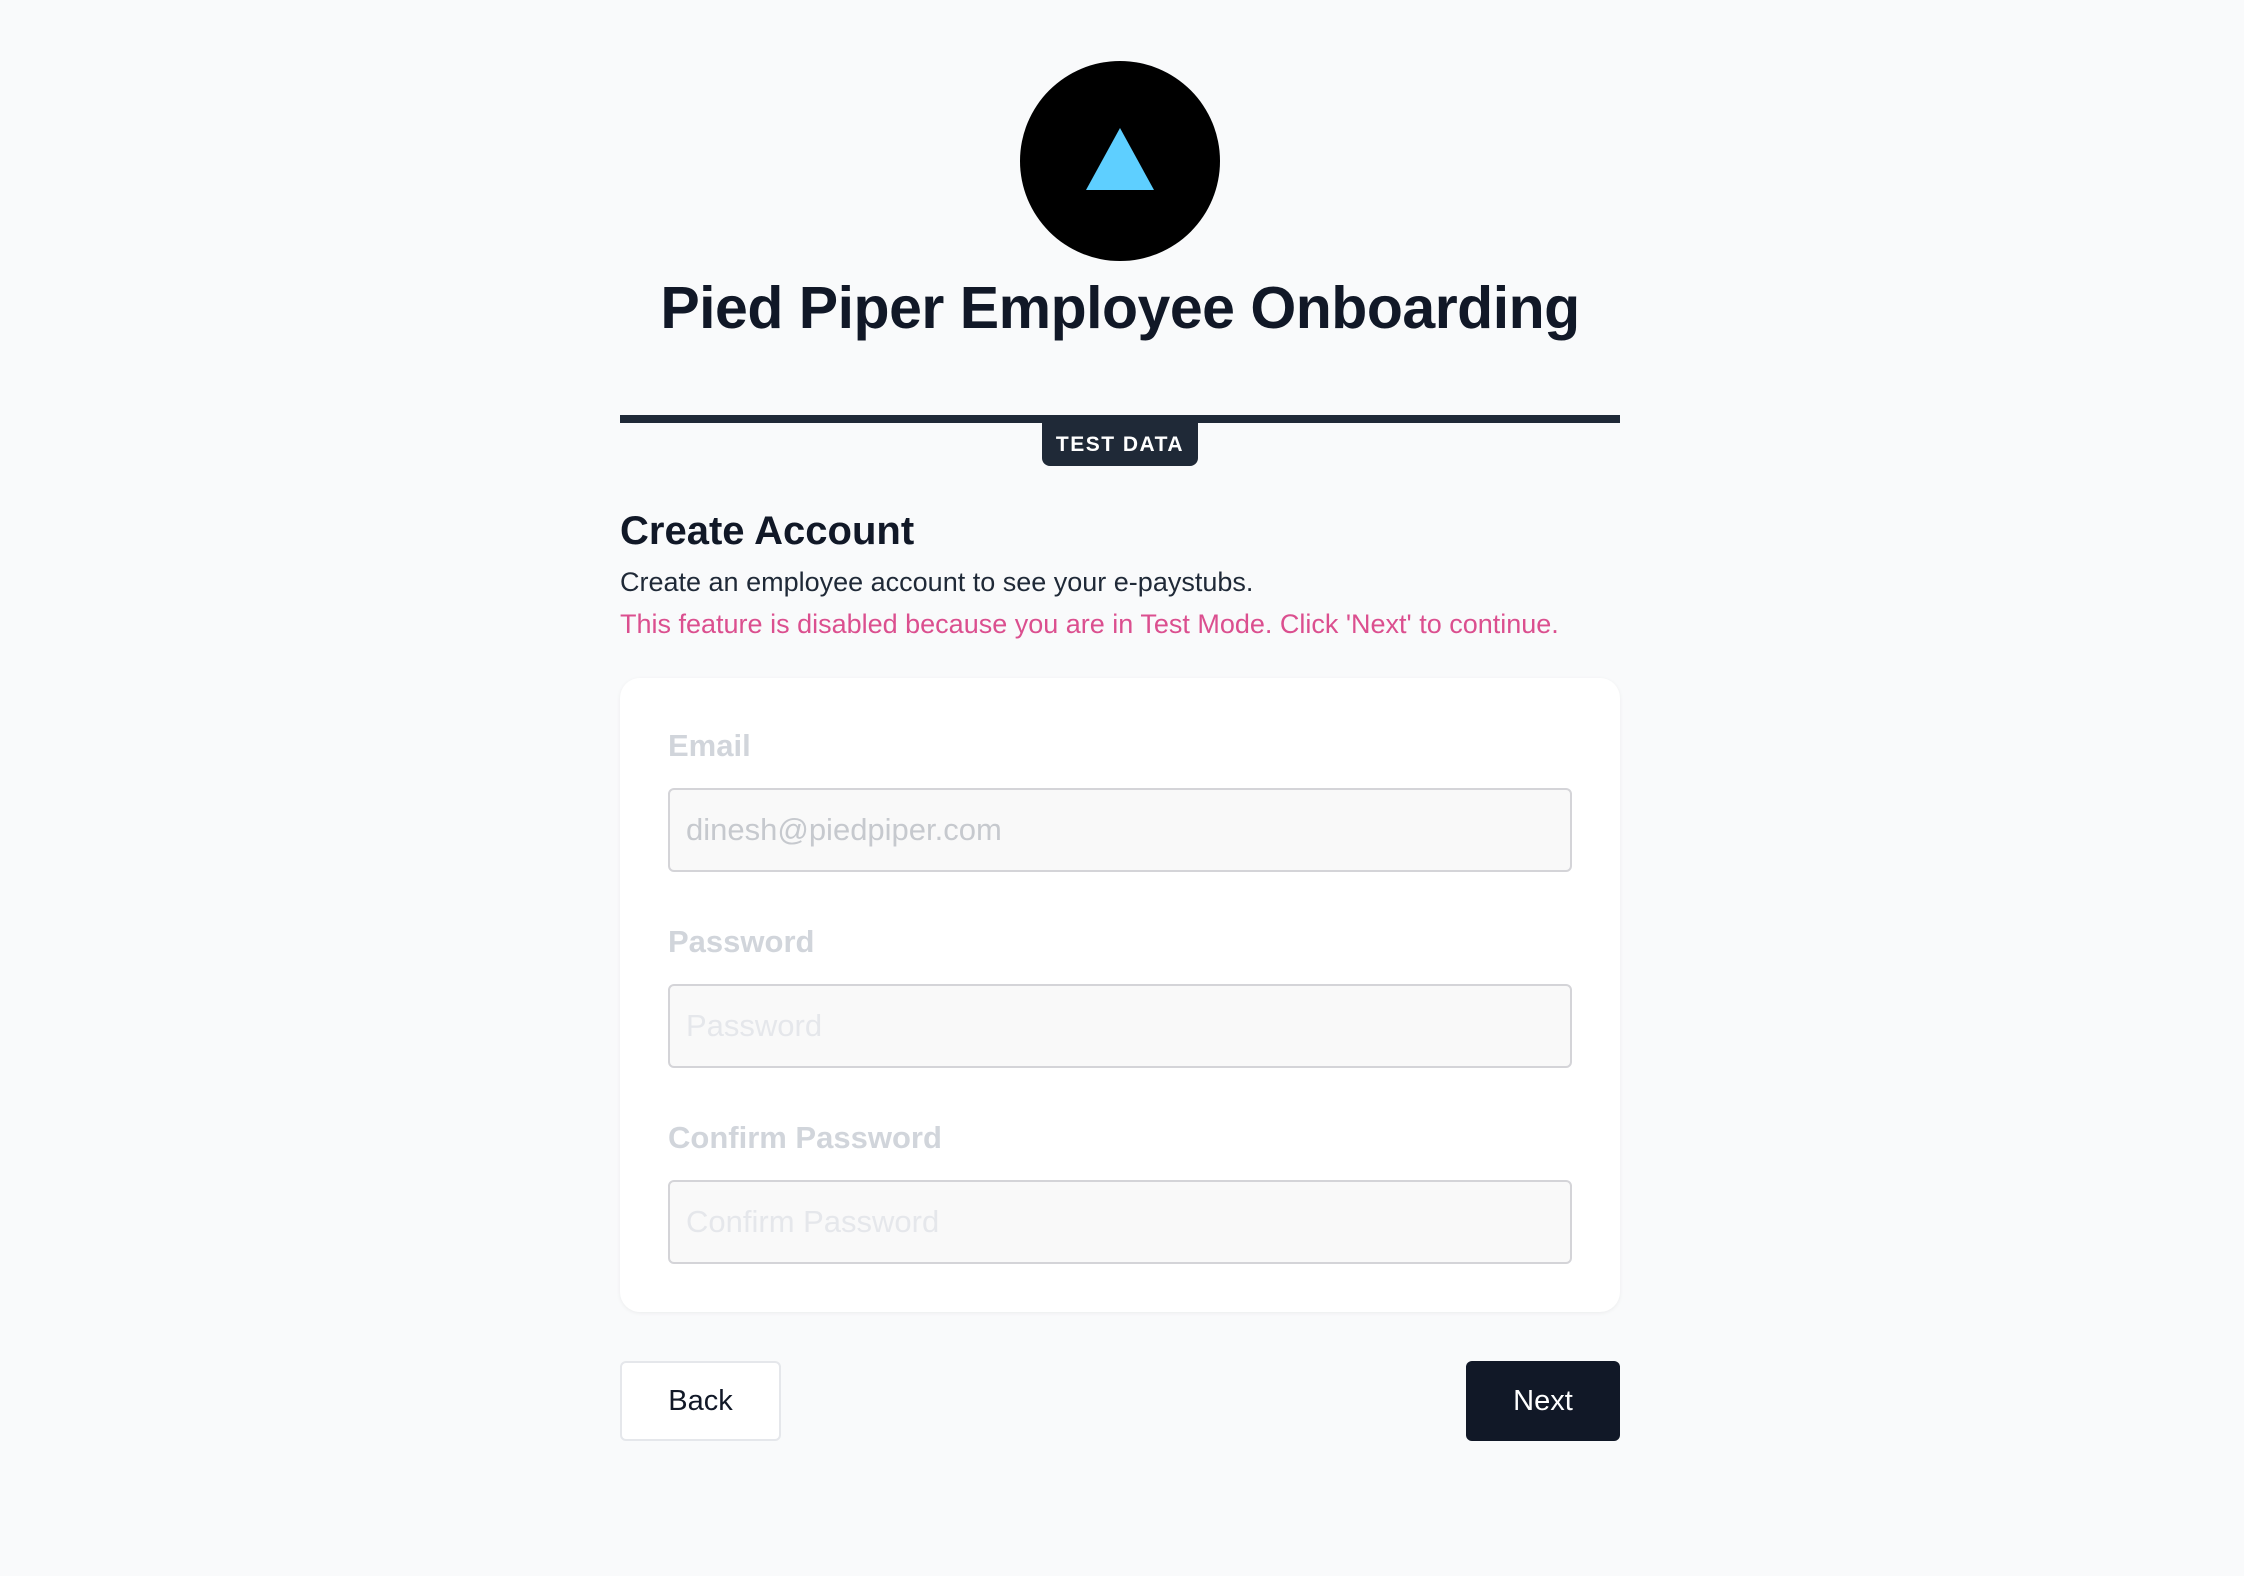 This screenshot has height=1576, width=2244. I want to click on next-button: Next, so click(1543, 1401).